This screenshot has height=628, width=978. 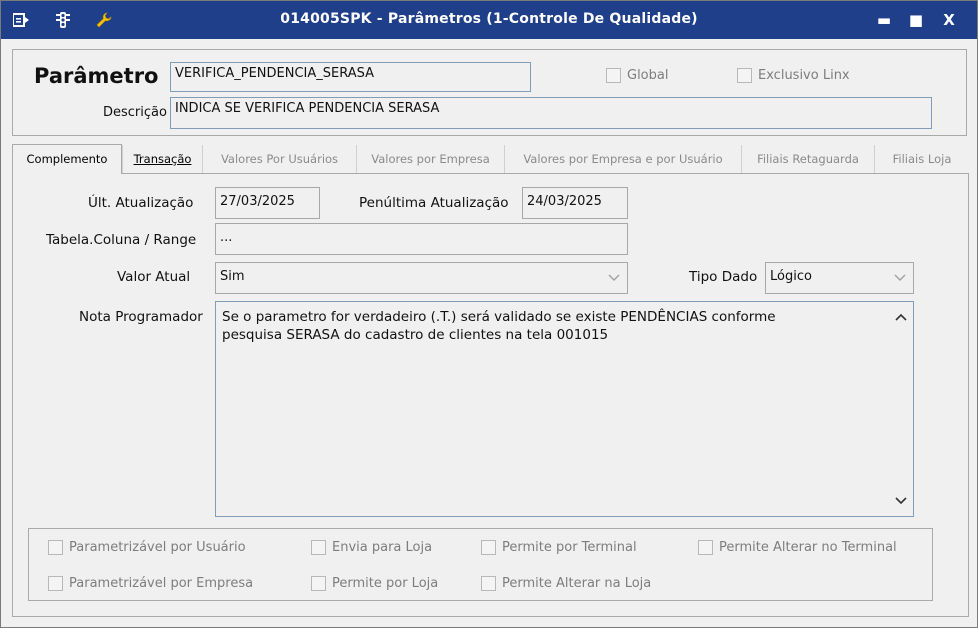 What do you see at coordinates (154, 277) in the screenshot?
I see `valor-atual-label: Valor Atual` at bounding box center [154, 277].